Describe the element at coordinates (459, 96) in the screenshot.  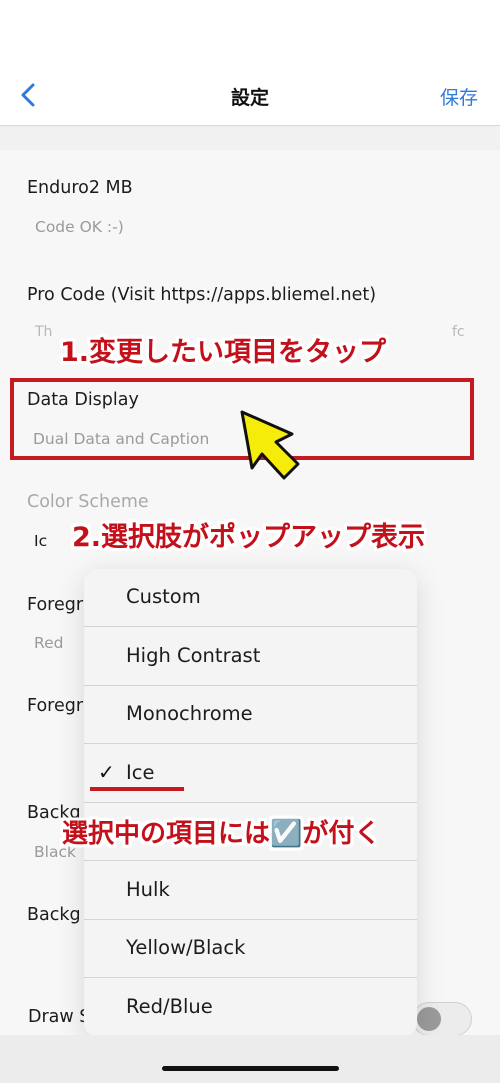
I see `save-button: 保存` at that location.